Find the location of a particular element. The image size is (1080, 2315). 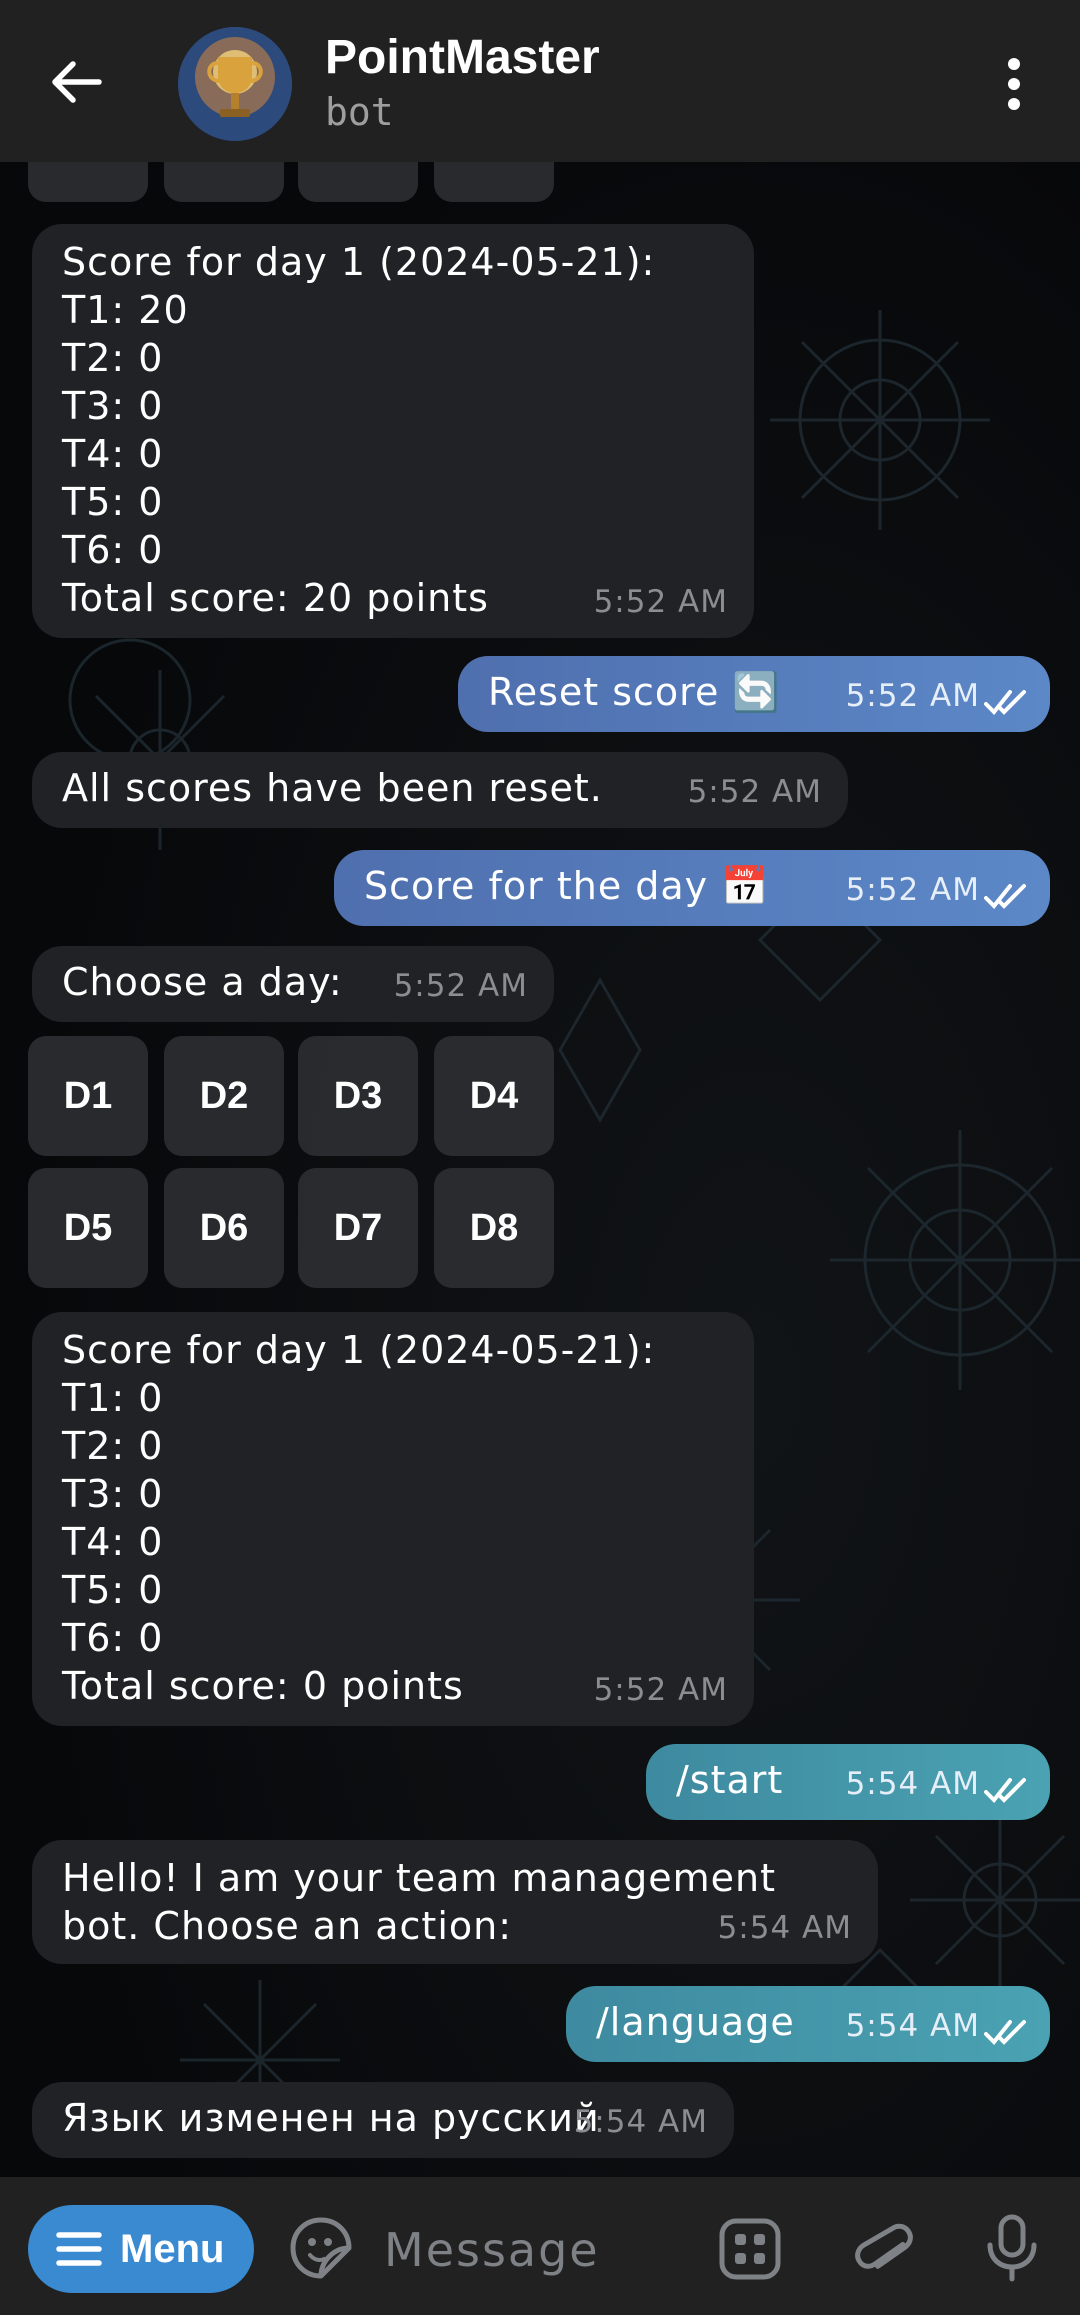

sticker-icon is located at coordinates (321, 2248).